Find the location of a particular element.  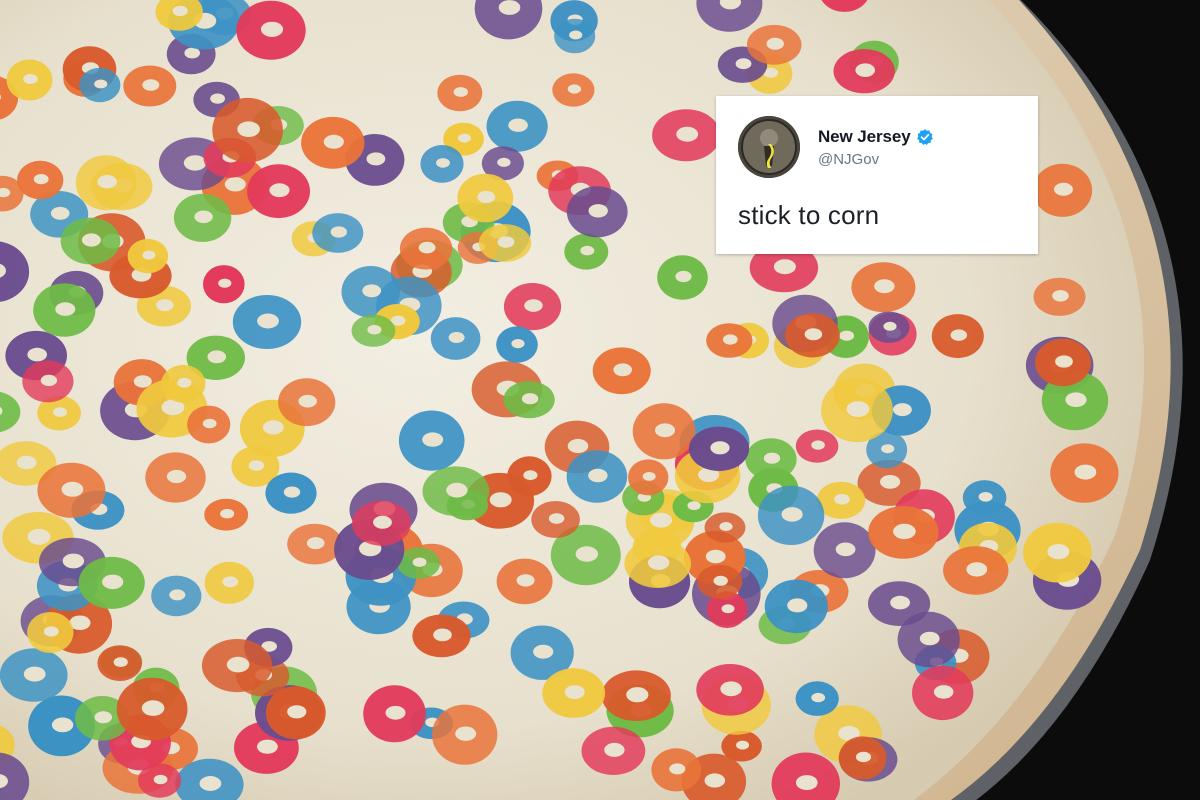

tweet-author: New Jersey @NJGov is located at coordinates (876, 147).